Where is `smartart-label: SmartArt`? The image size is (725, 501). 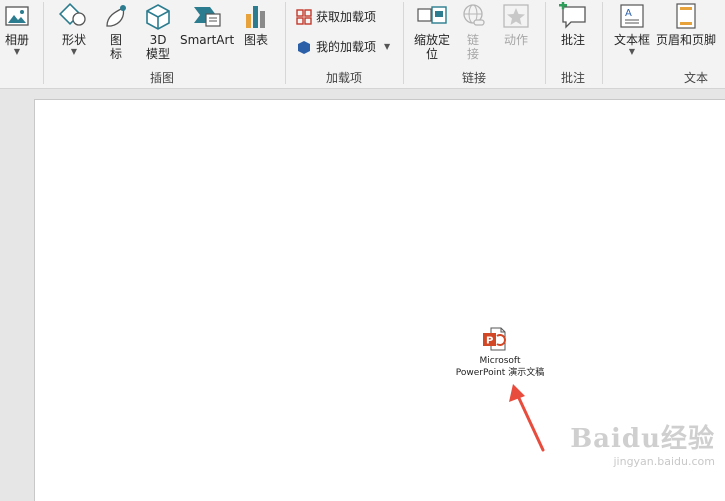 smartart-label: SmartArt is located at coordinates (207, 40).